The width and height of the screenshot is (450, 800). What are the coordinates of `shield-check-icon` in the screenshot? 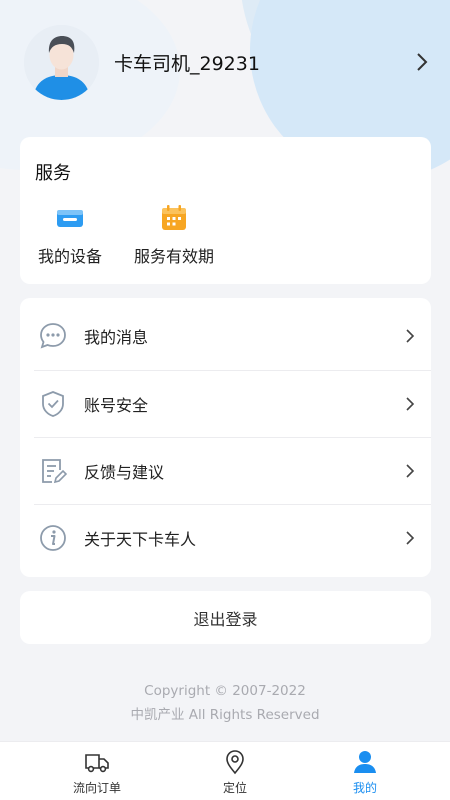 It's located at (53, 403).